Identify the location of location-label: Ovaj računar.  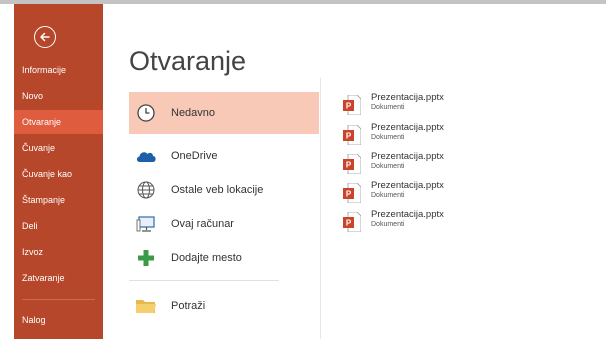
(202, 224).